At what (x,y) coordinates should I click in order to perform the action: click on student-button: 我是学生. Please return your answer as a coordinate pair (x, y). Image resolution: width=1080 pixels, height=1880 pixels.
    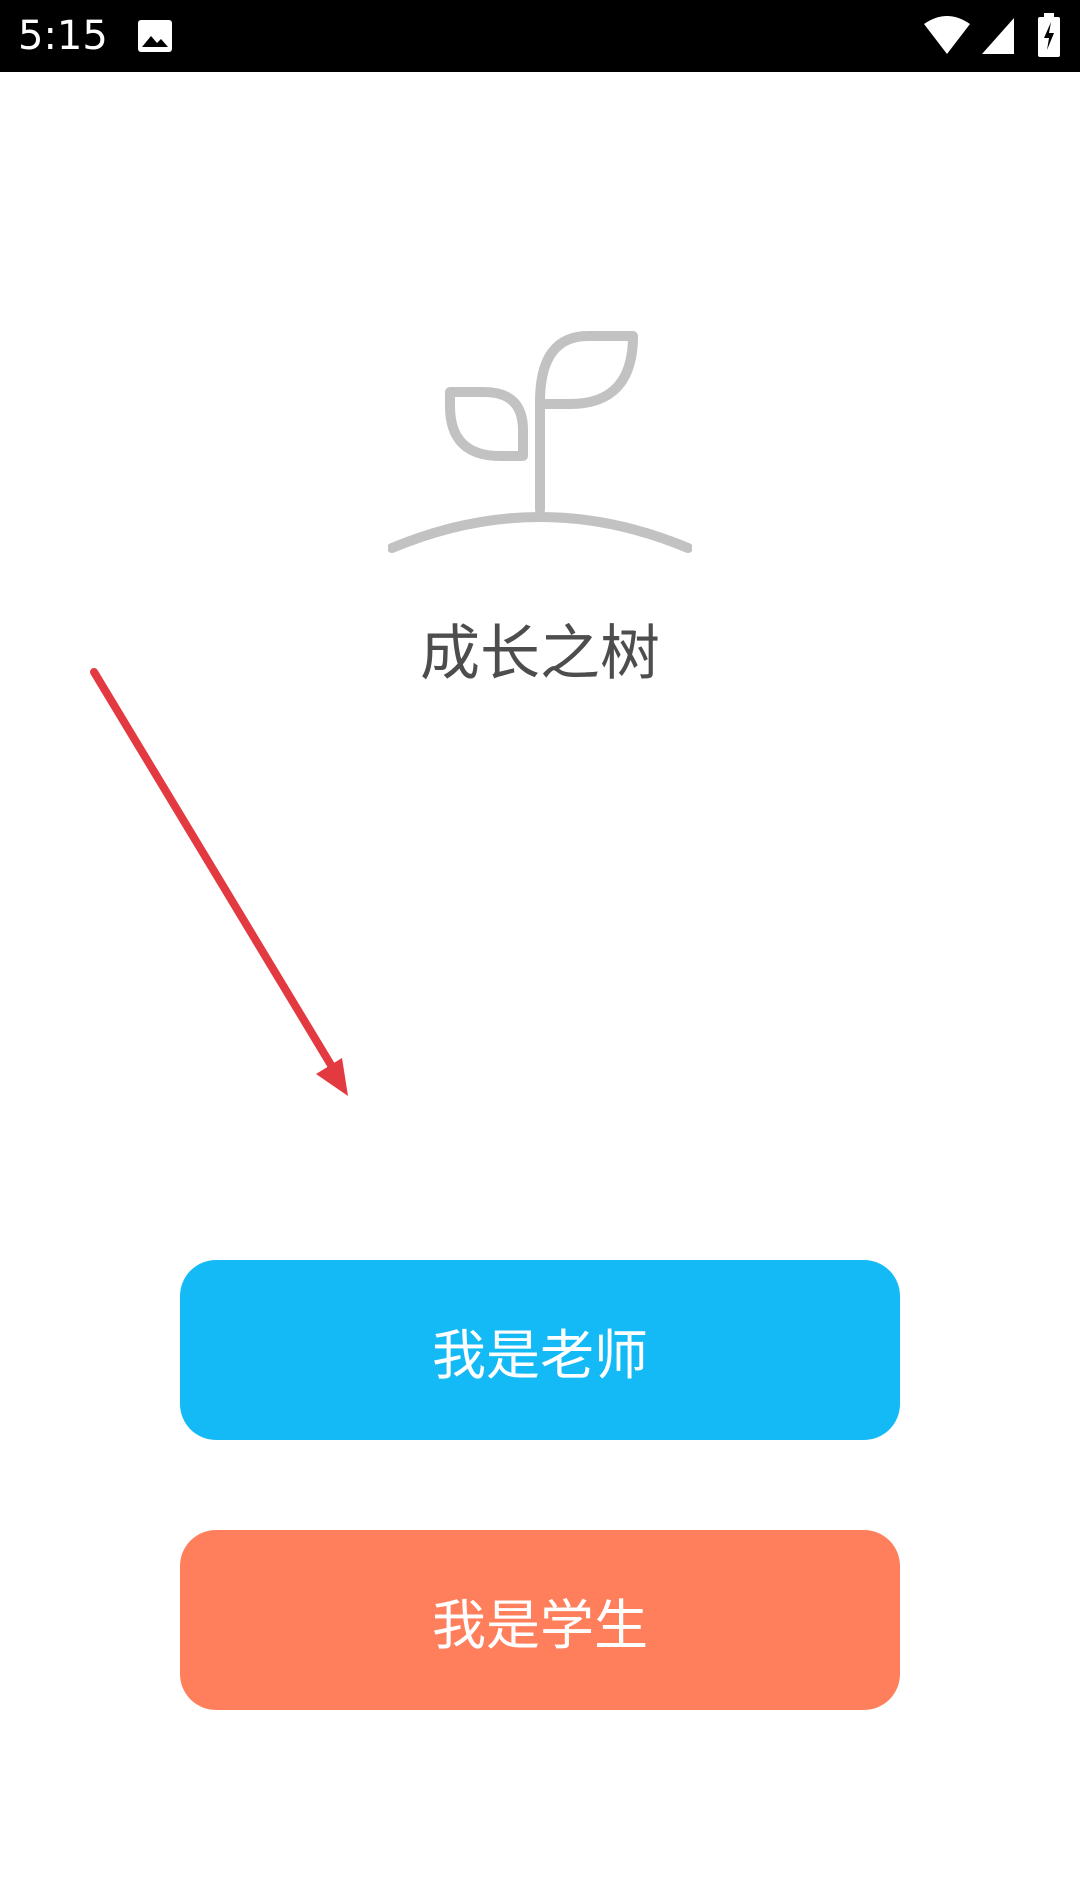
    Looking at the image, I should click on (540, 1620).